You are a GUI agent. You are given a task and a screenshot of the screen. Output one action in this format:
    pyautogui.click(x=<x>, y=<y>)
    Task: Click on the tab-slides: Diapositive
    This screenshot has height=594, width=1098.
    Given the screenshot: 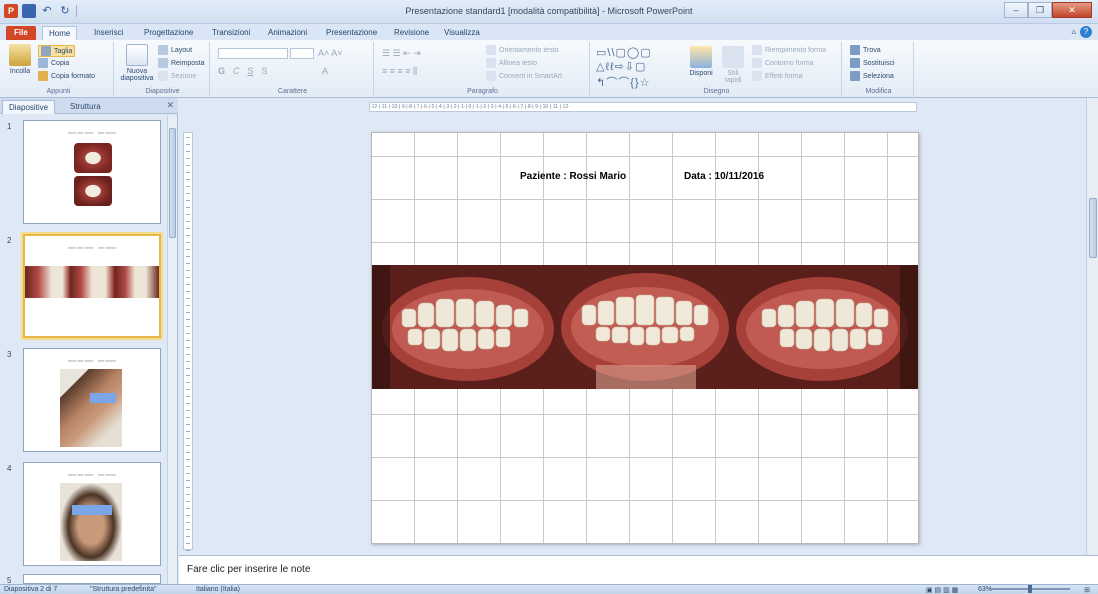 What is the action you would take?
    pyautogui.click(x=29, y=107)
    